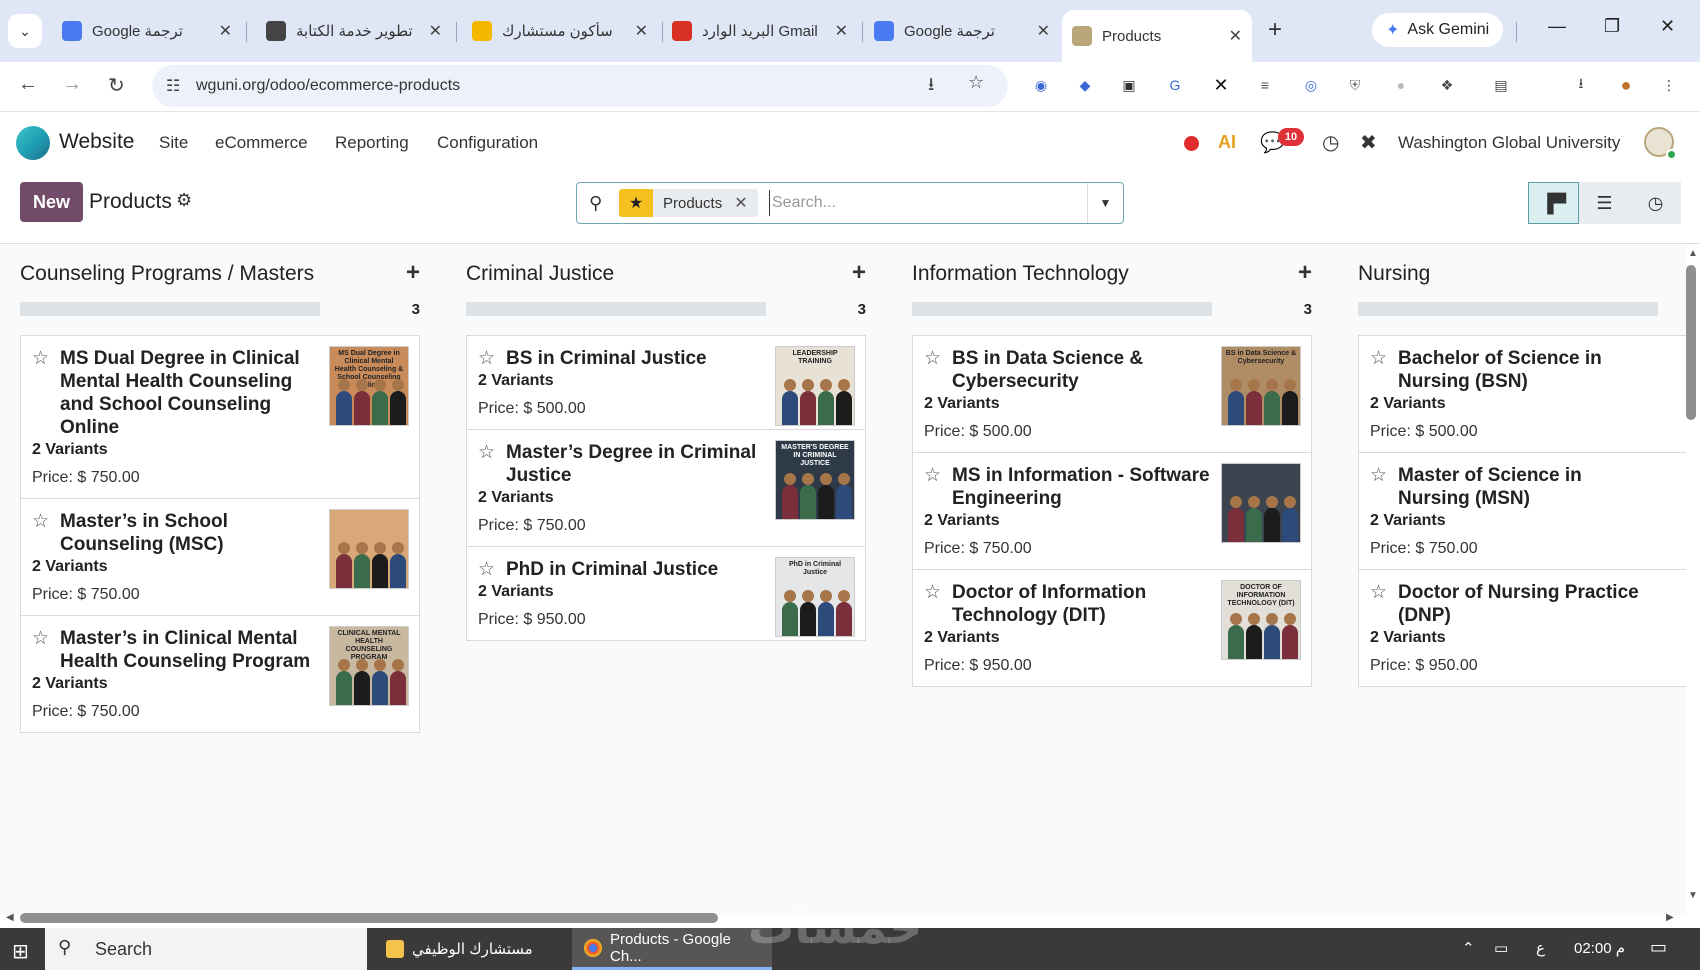 The image size is (1700, 970). I want to click on activity-clock-icon: ◷, so click(1330, 142).